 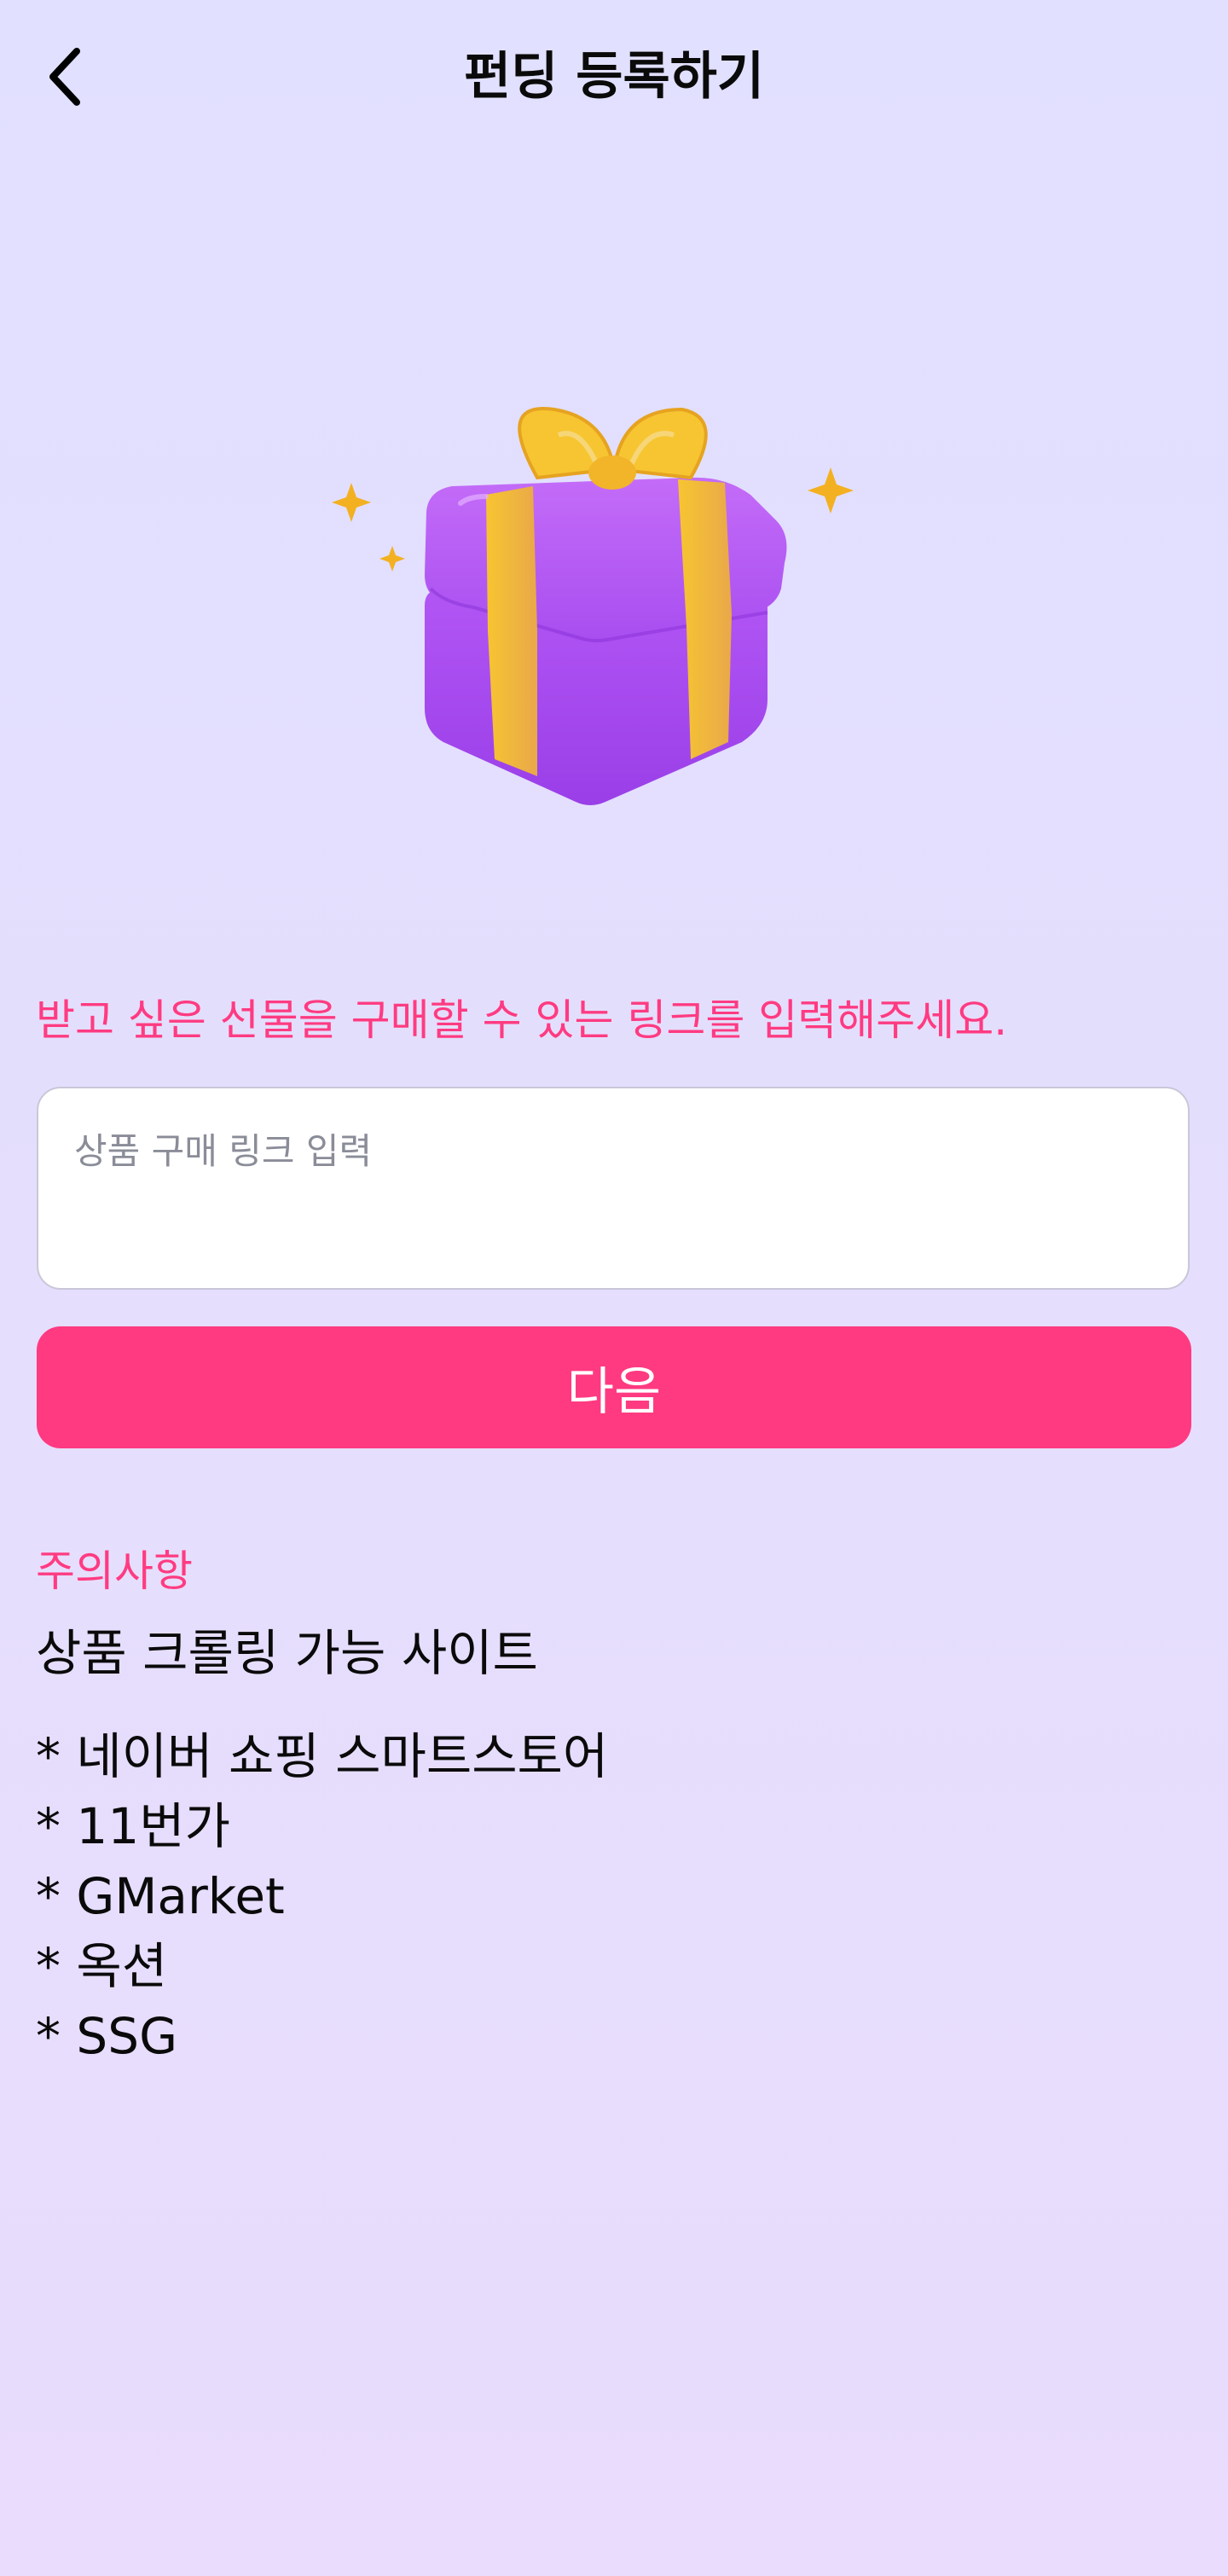 I want to click on gift-illustration, so click(x=597, y=605).